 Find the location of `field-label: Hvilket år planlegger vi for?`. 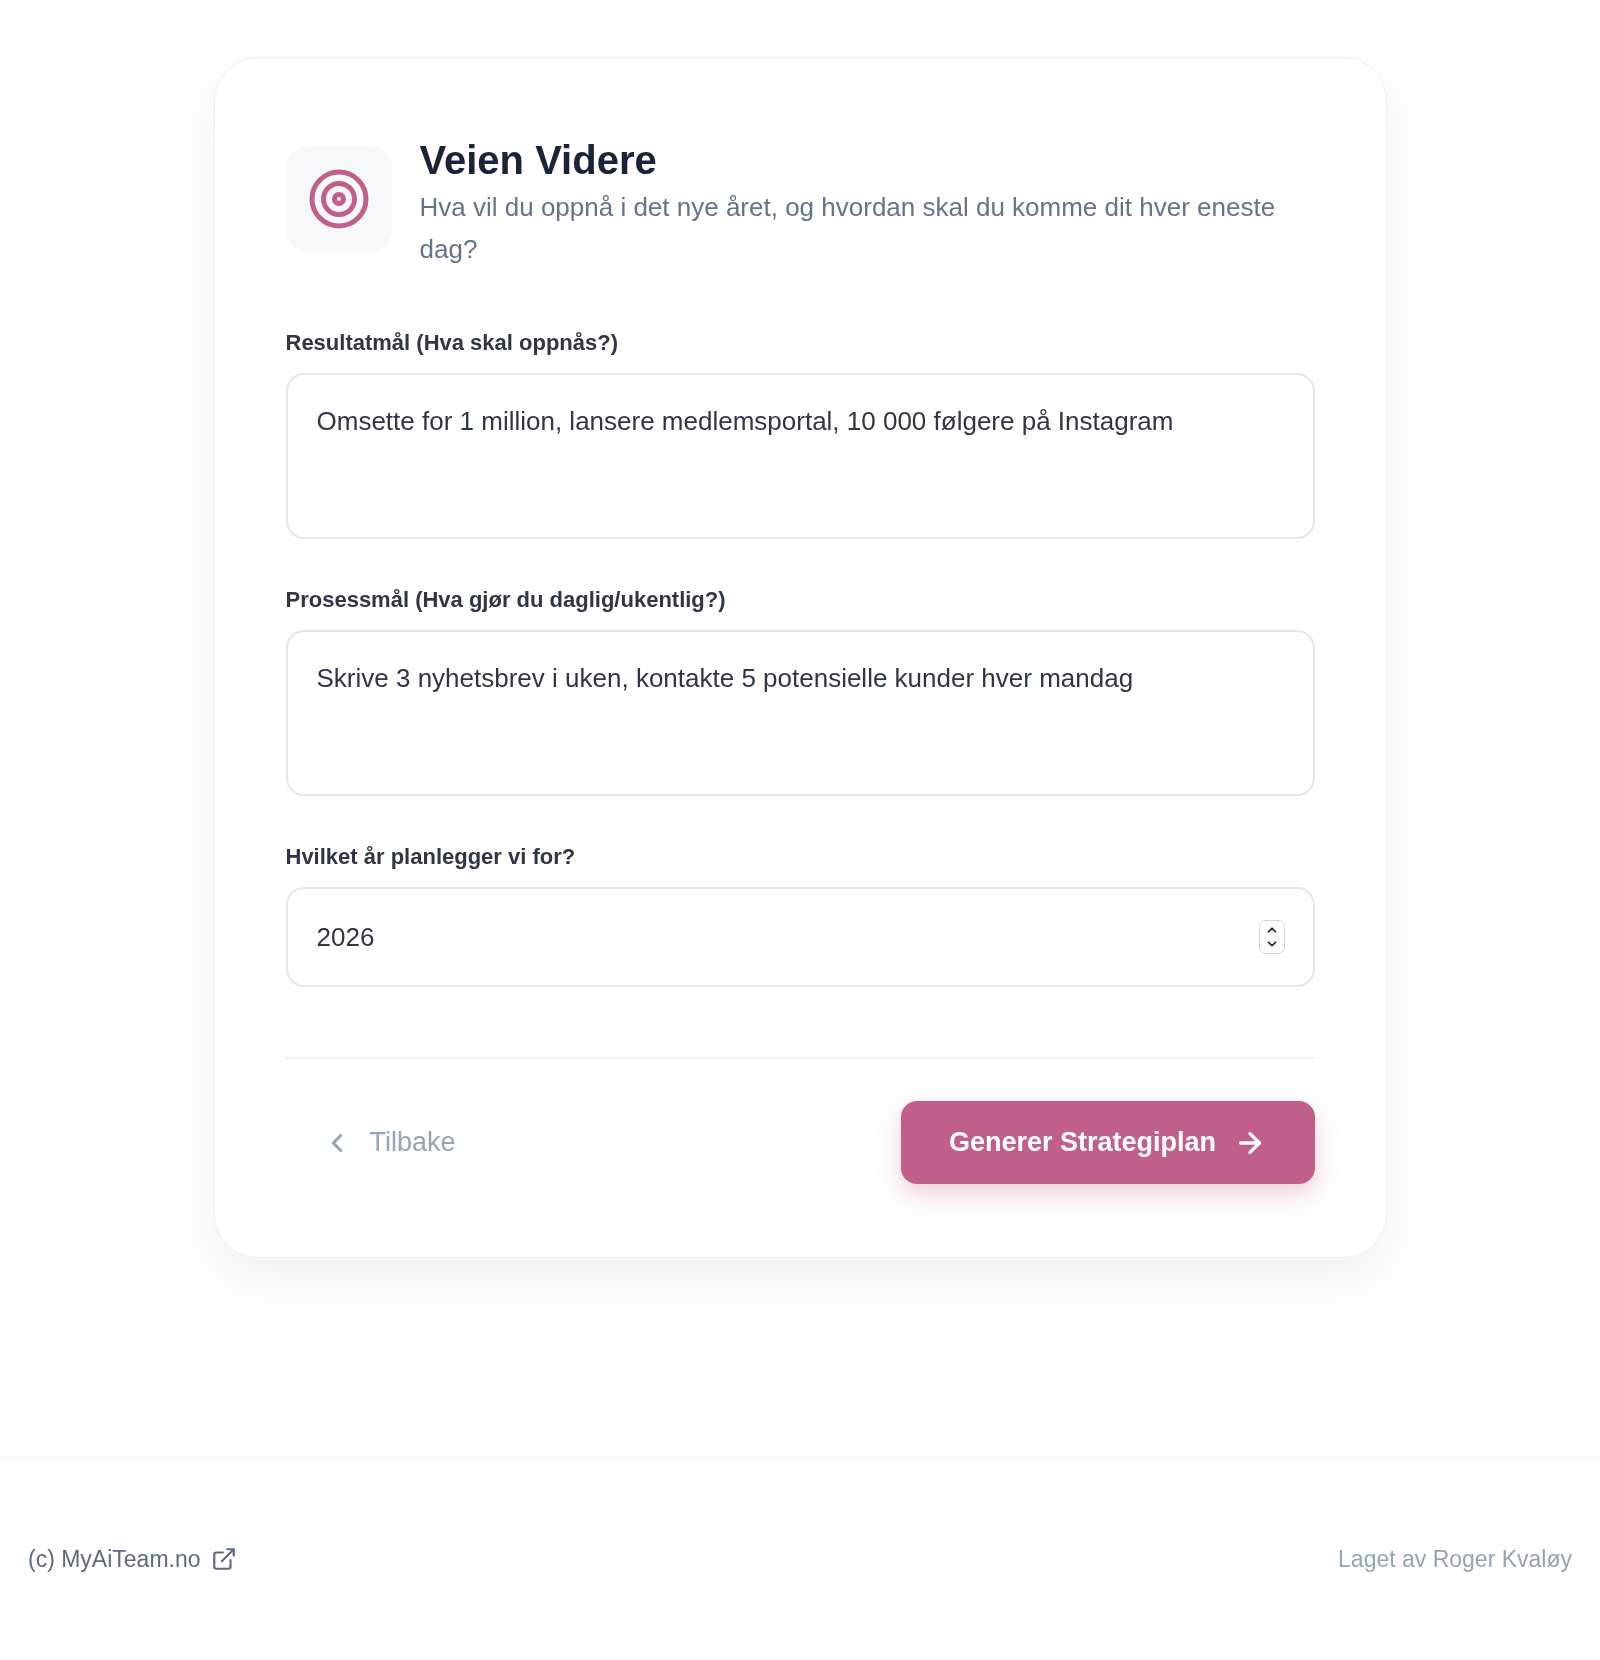

field-label: Hvilket år planlegger vi for? is located at coordinates (431, 857).